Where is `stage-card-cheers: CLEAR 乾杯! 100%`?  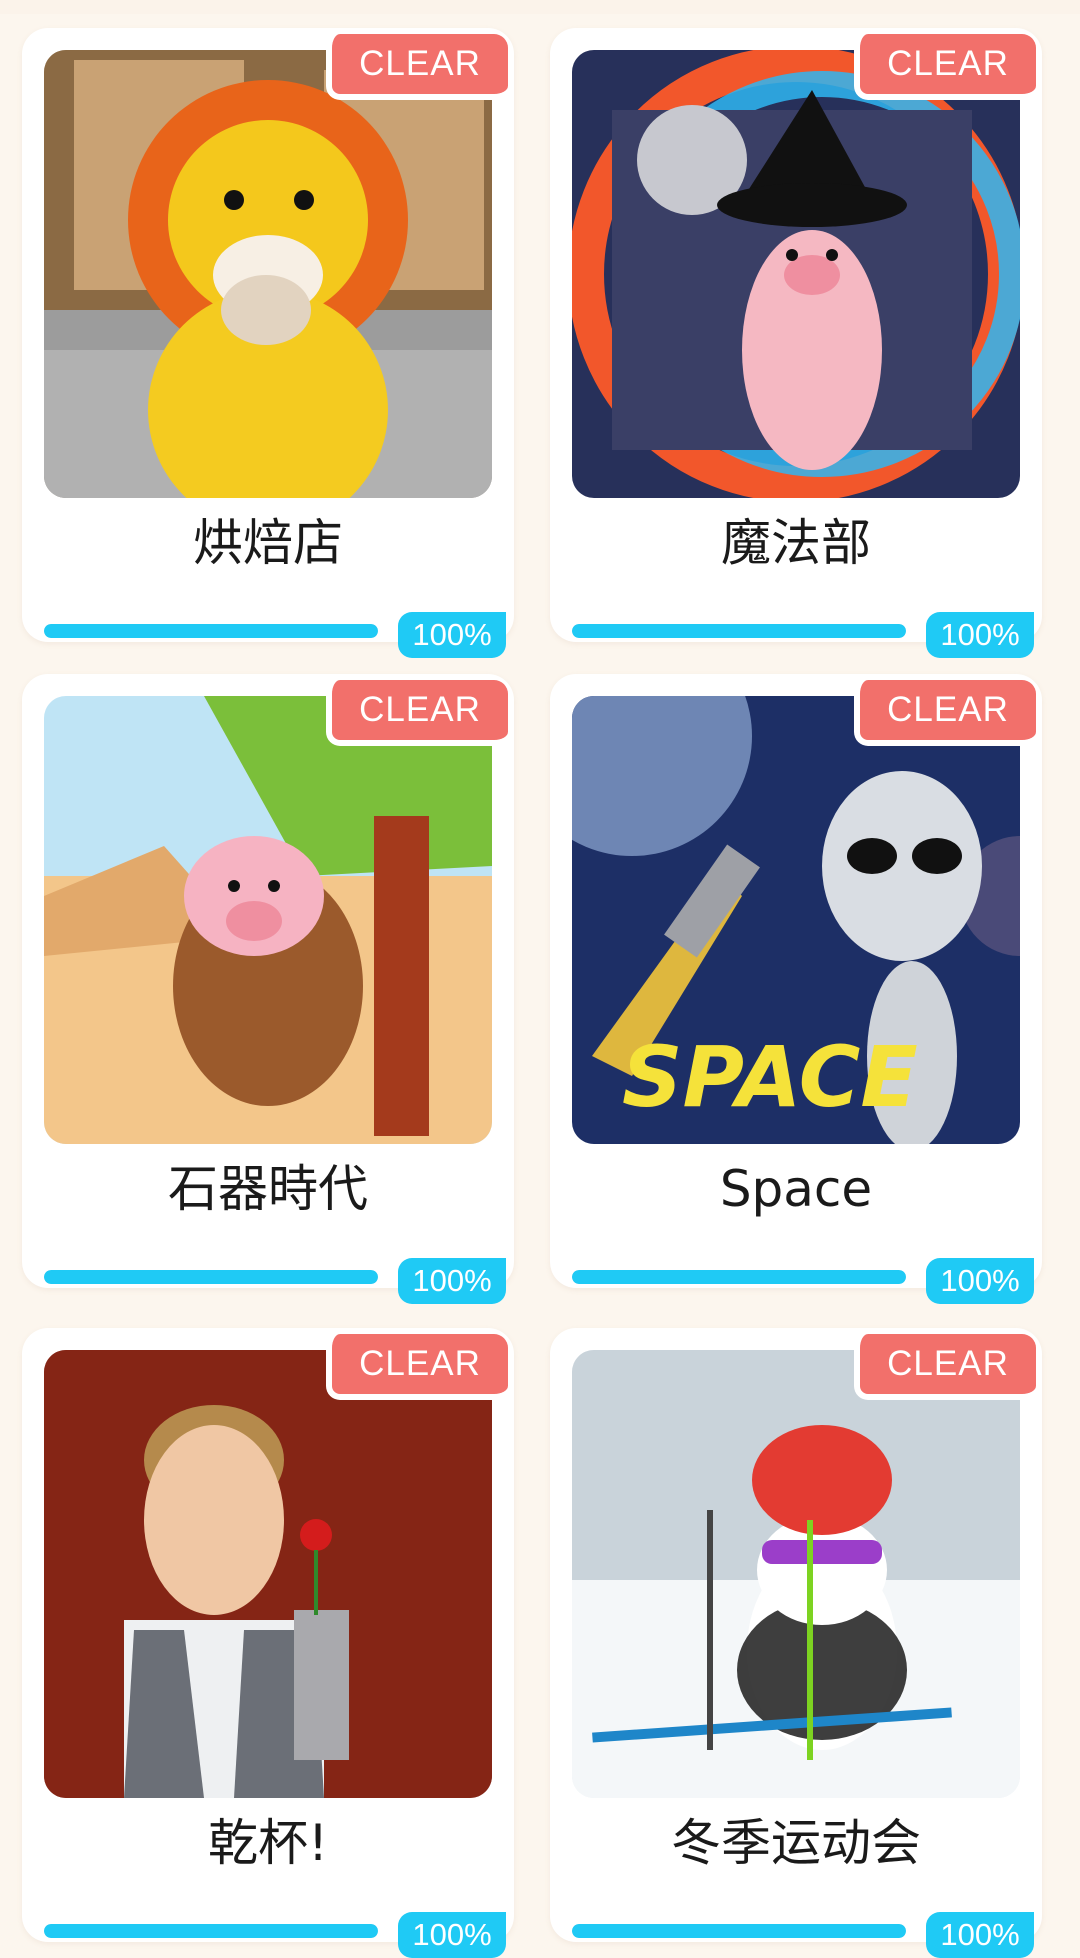 stage-card-cheers: CLEAR 乾杯! 100% is located at coordinates (268, 1643).